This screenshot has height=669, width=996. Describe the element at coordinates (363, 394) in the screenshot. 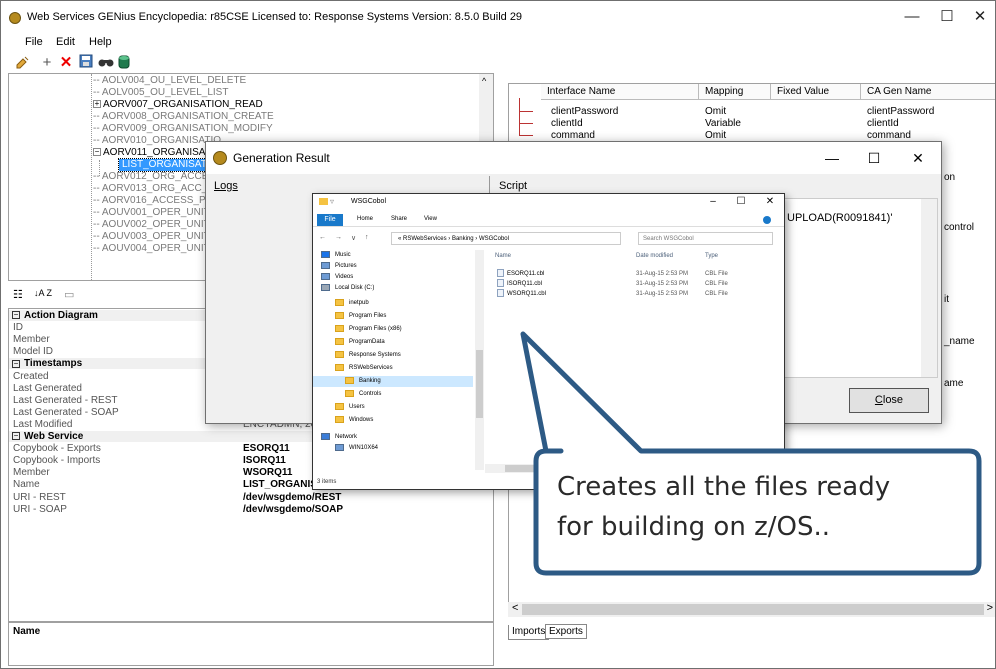

I see `nav-item: Controls` at that location.